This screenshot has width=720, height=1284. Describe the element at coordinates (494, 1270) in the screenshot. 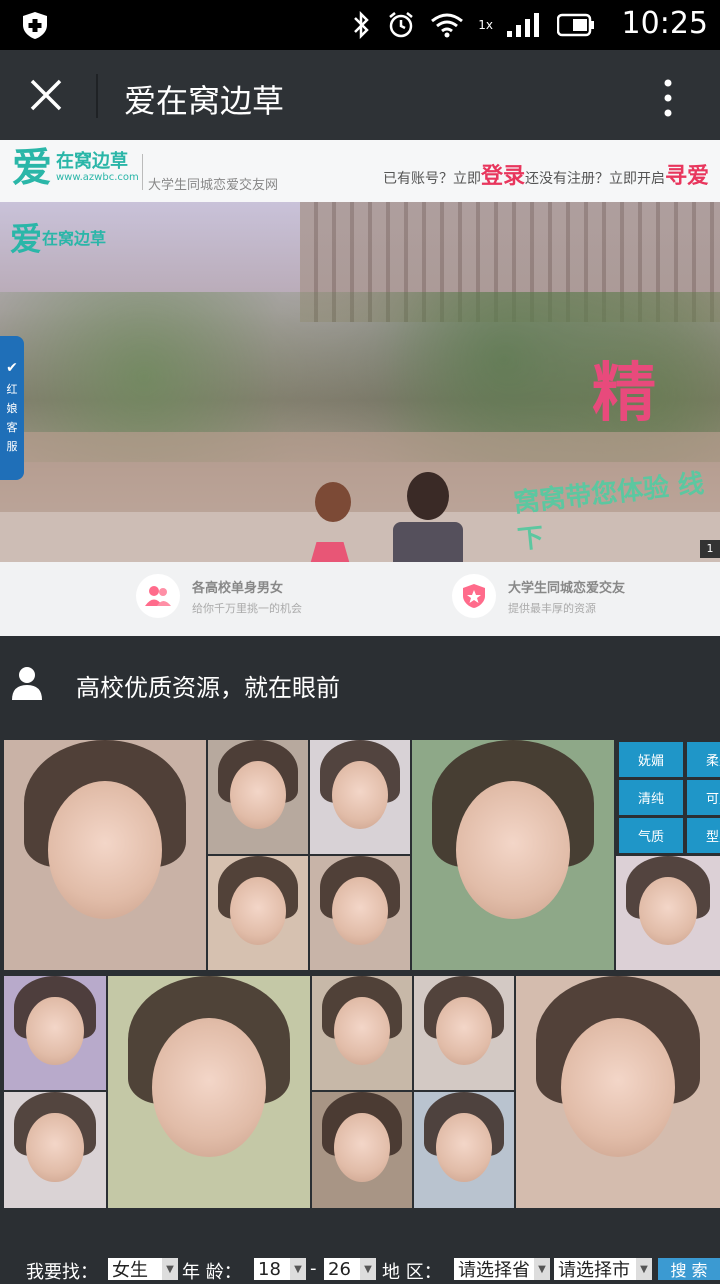

I see `province-value: 请选择省` at that location.